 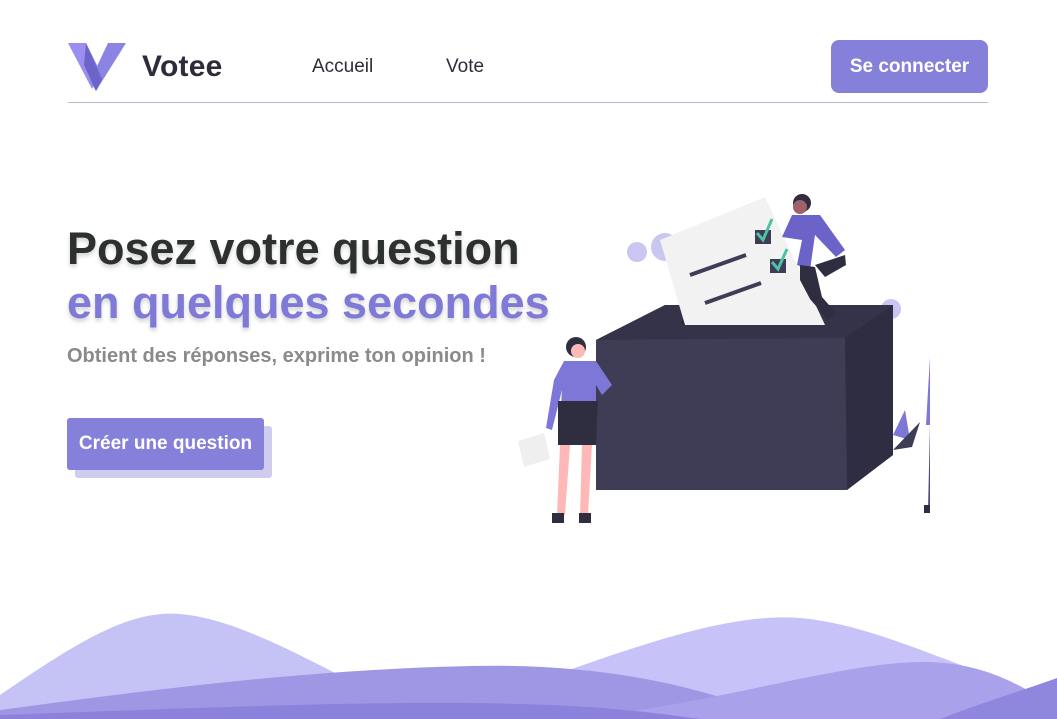 I want to click on hero-title-line1: Posez votre question, so click(x=293, y=248).